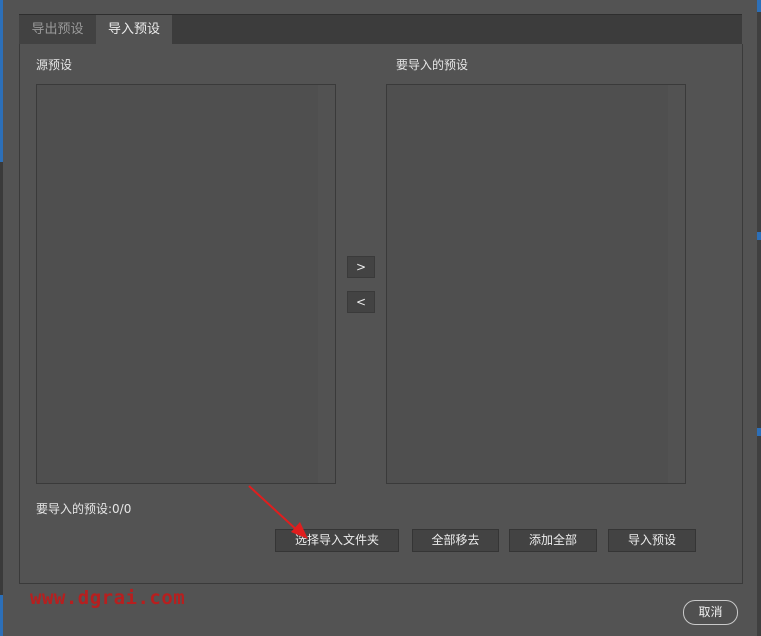  Describe the element at coordinates (54, 65) in the screenshot. I see `source-presets-label: 源预设` at that location.